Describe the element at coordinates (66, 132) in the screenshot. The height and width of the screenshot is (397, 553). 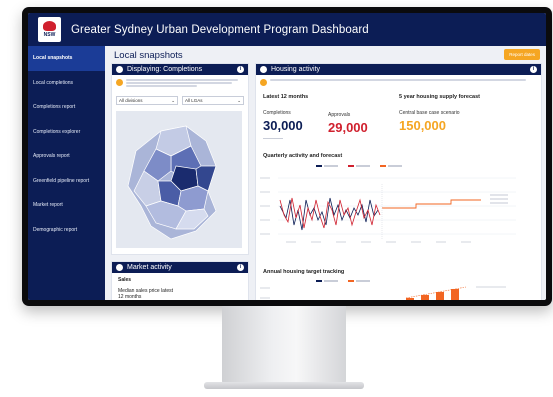
I see `sidebar-item-completions-explorer: Completions explorer` at that location.